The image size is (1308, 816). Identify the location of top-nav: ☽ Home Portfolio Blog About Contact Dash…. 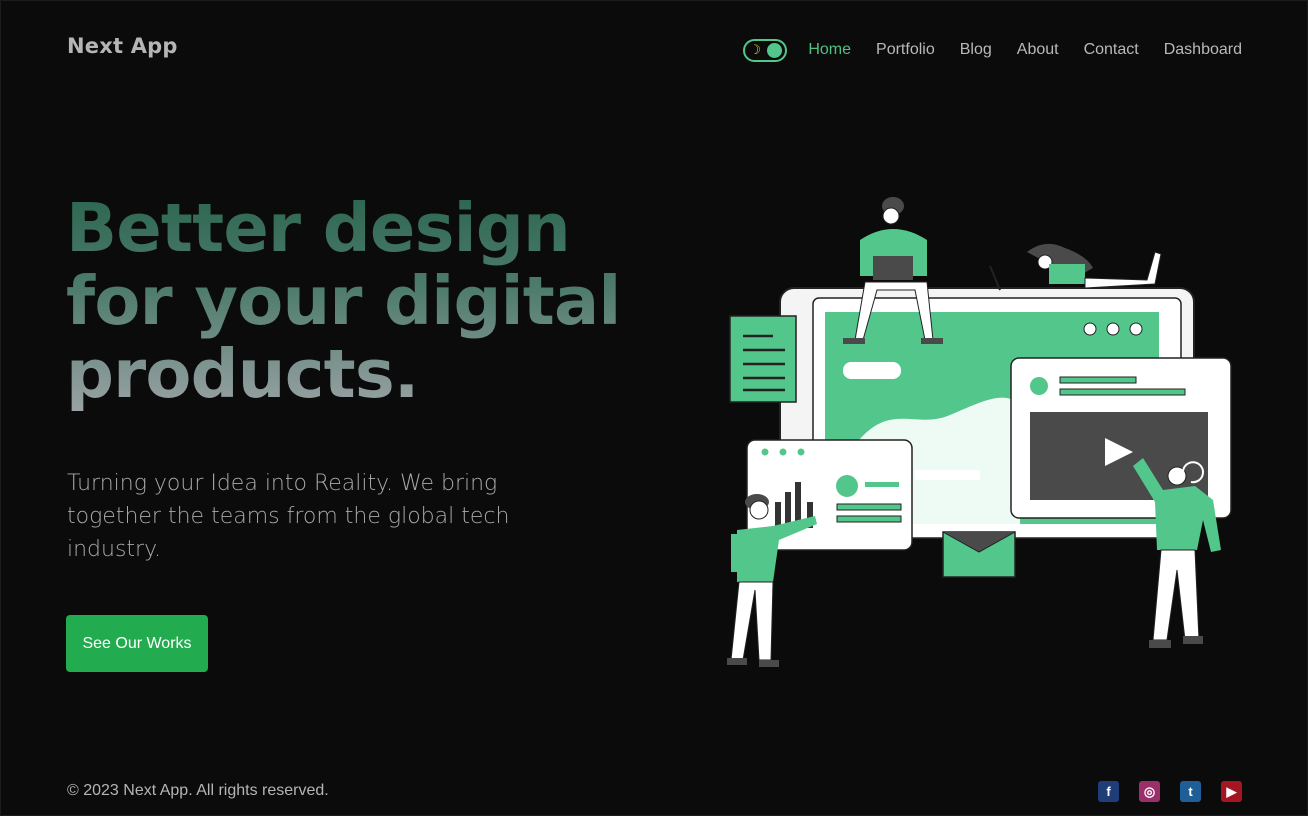
(992, 50).